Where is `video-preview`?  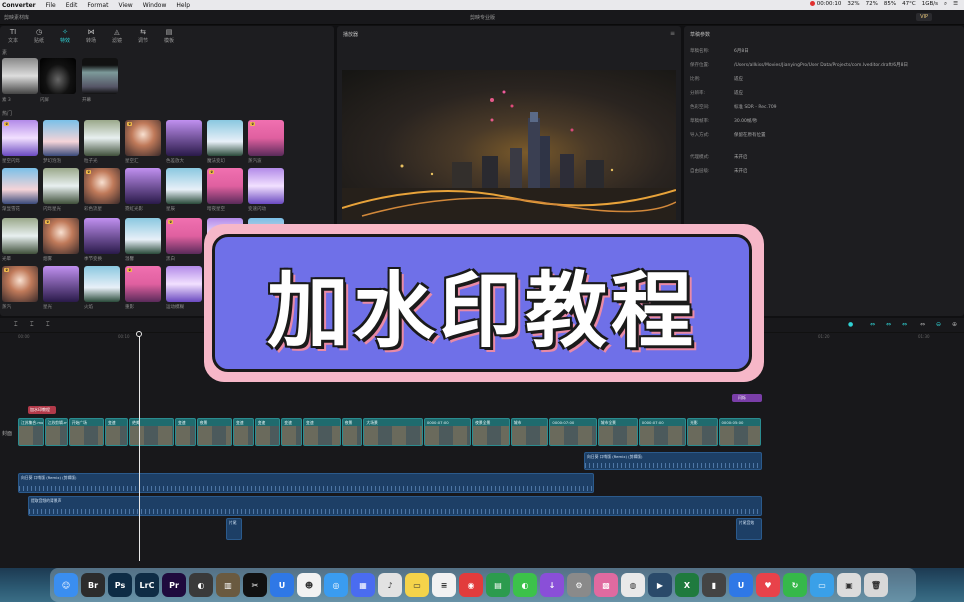 video-preview is located at coordinates (509, 145).